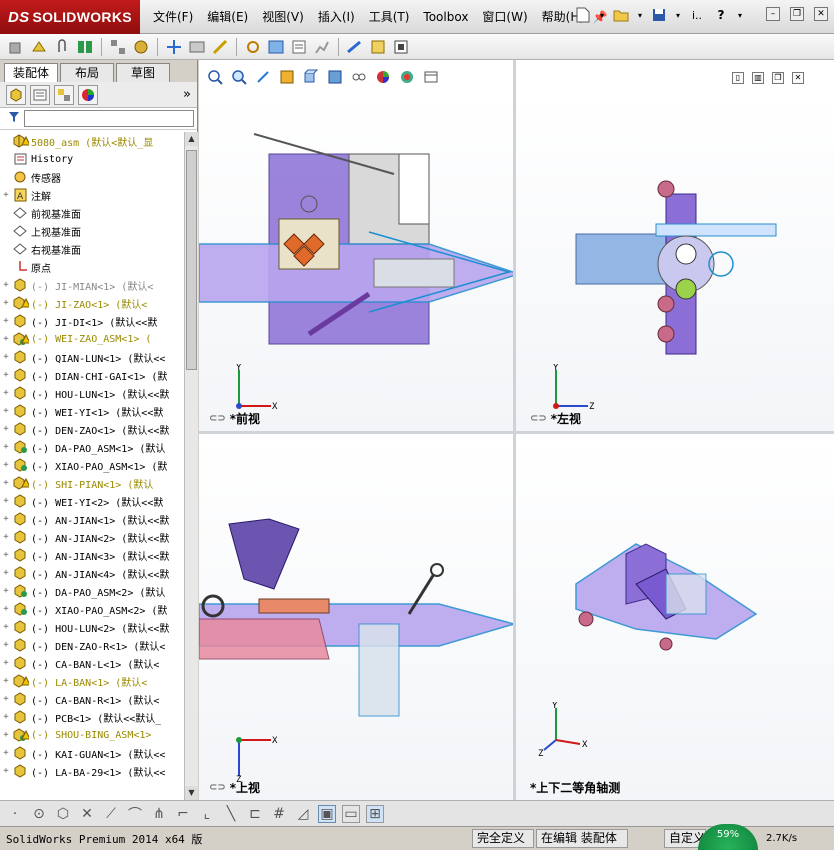 Image resolution: width=834 pixels, height=850 pixels. I want to click on tree-item: + (-) JI-DI<1> (默认<<默, so click(92, 321).